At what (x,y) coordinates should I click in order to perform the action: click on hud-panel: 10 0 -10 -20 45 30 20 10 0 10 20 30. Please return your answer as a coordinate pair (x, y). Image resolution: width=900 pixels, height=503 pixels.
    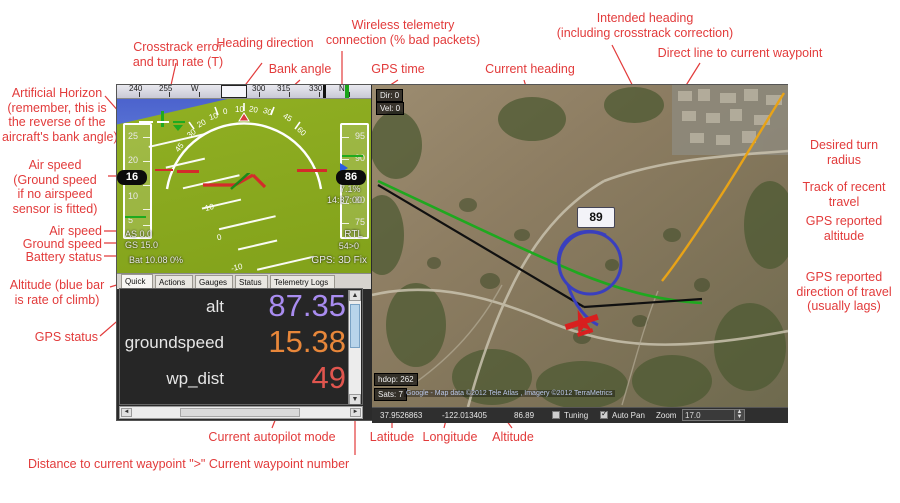
    Looking at the image, I should click on (244, 179).